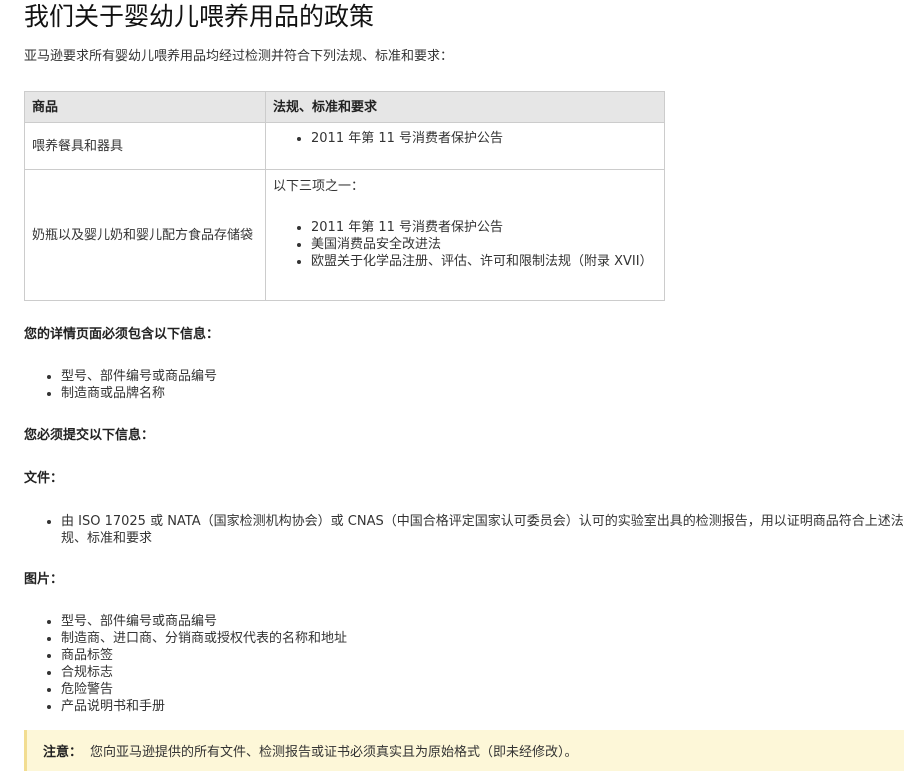 The image size is (914, 771). Describe the element at coordinates (89, 435) in the screenshot. I see `submit-heading: 您必须提交以下信息：` at that location.